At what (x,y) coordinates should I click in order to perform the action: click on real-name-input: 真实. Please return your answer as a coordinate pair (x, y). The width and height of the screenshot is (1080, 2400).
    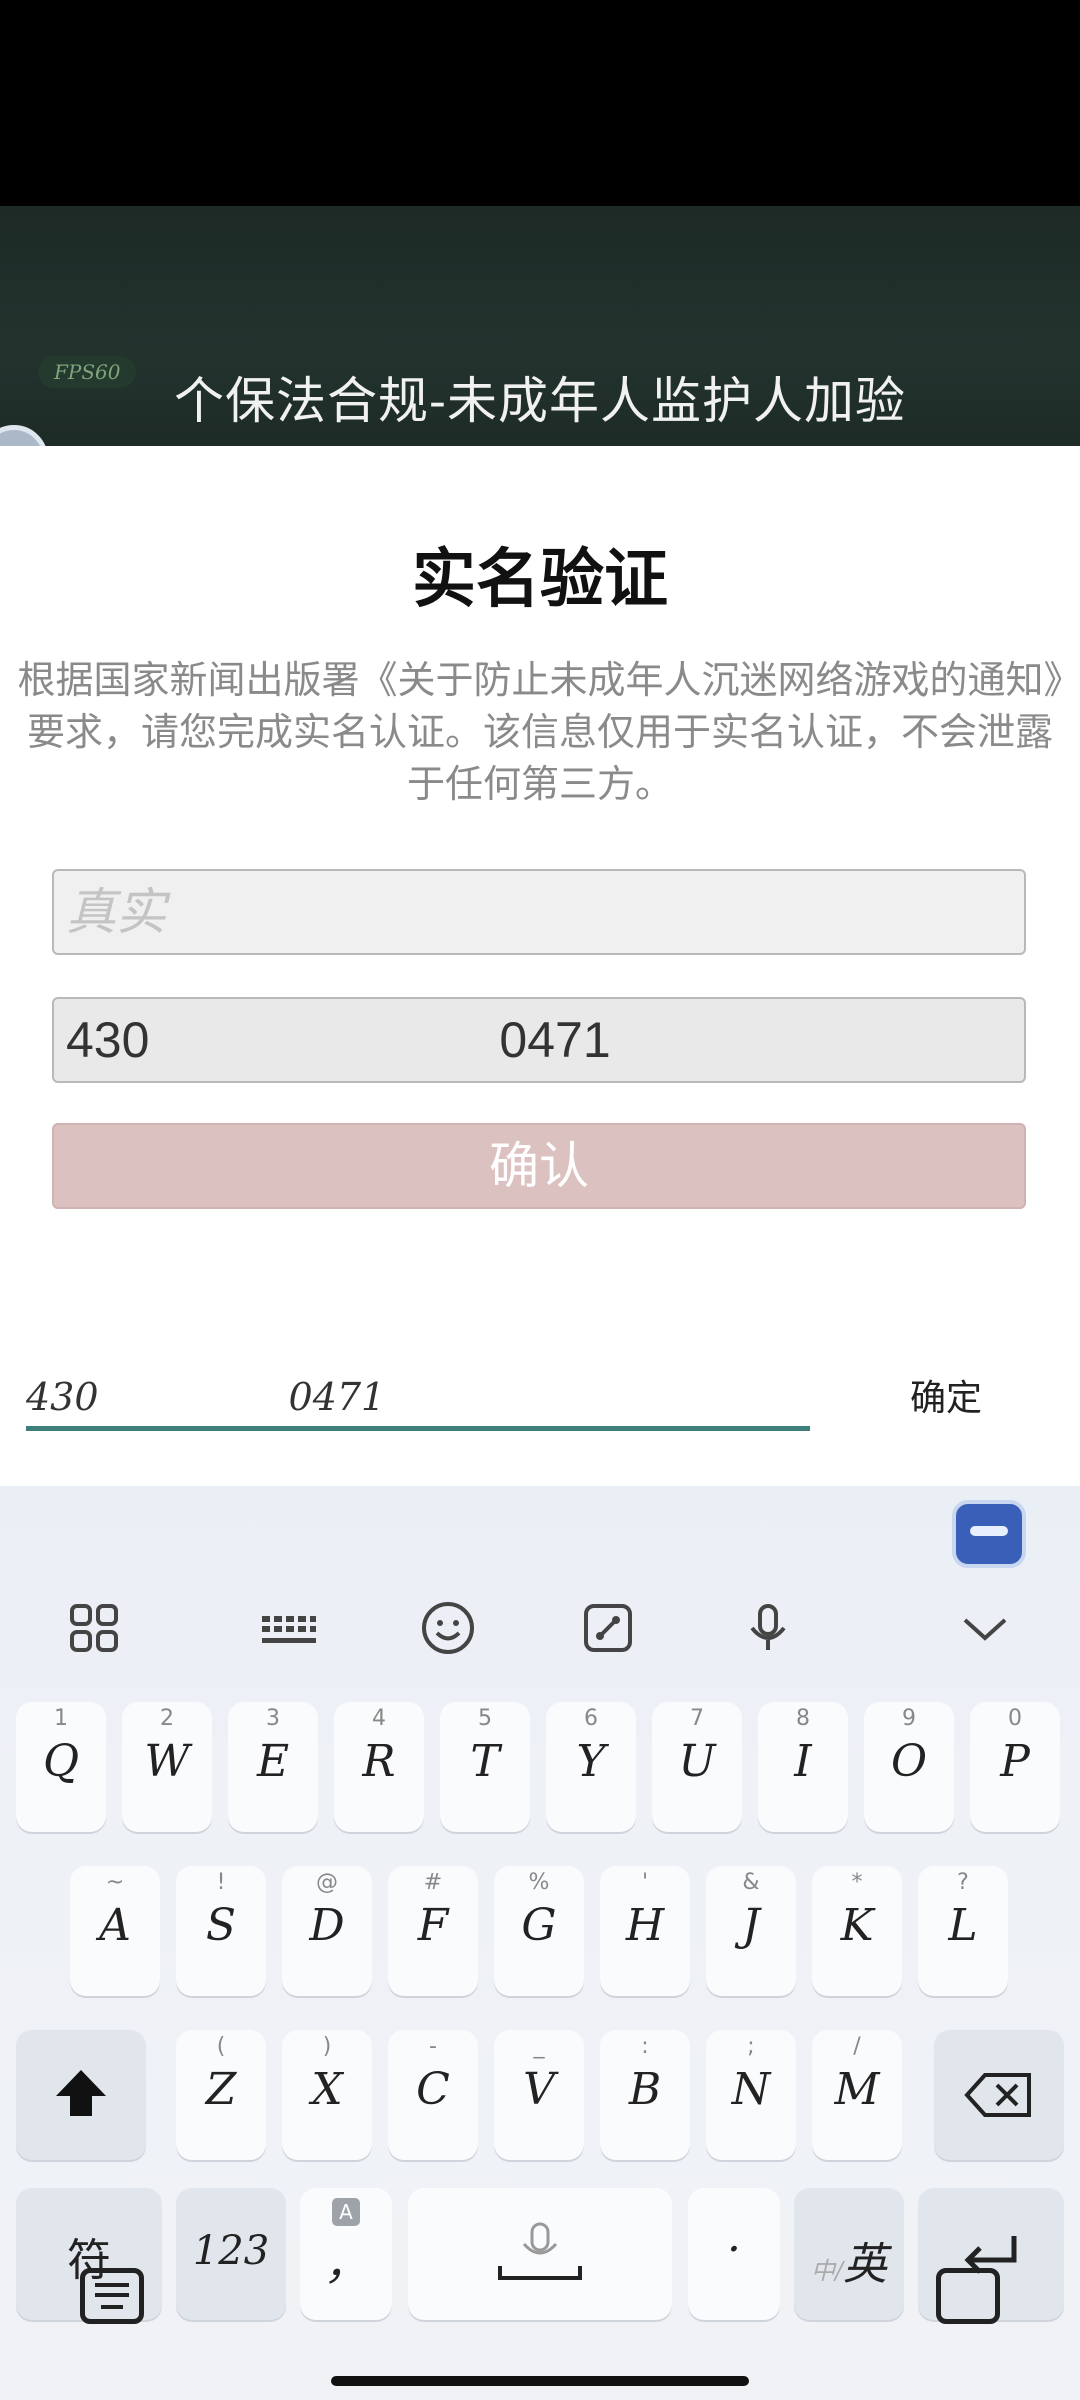
    Looking at the image, I should click on (539, 912).